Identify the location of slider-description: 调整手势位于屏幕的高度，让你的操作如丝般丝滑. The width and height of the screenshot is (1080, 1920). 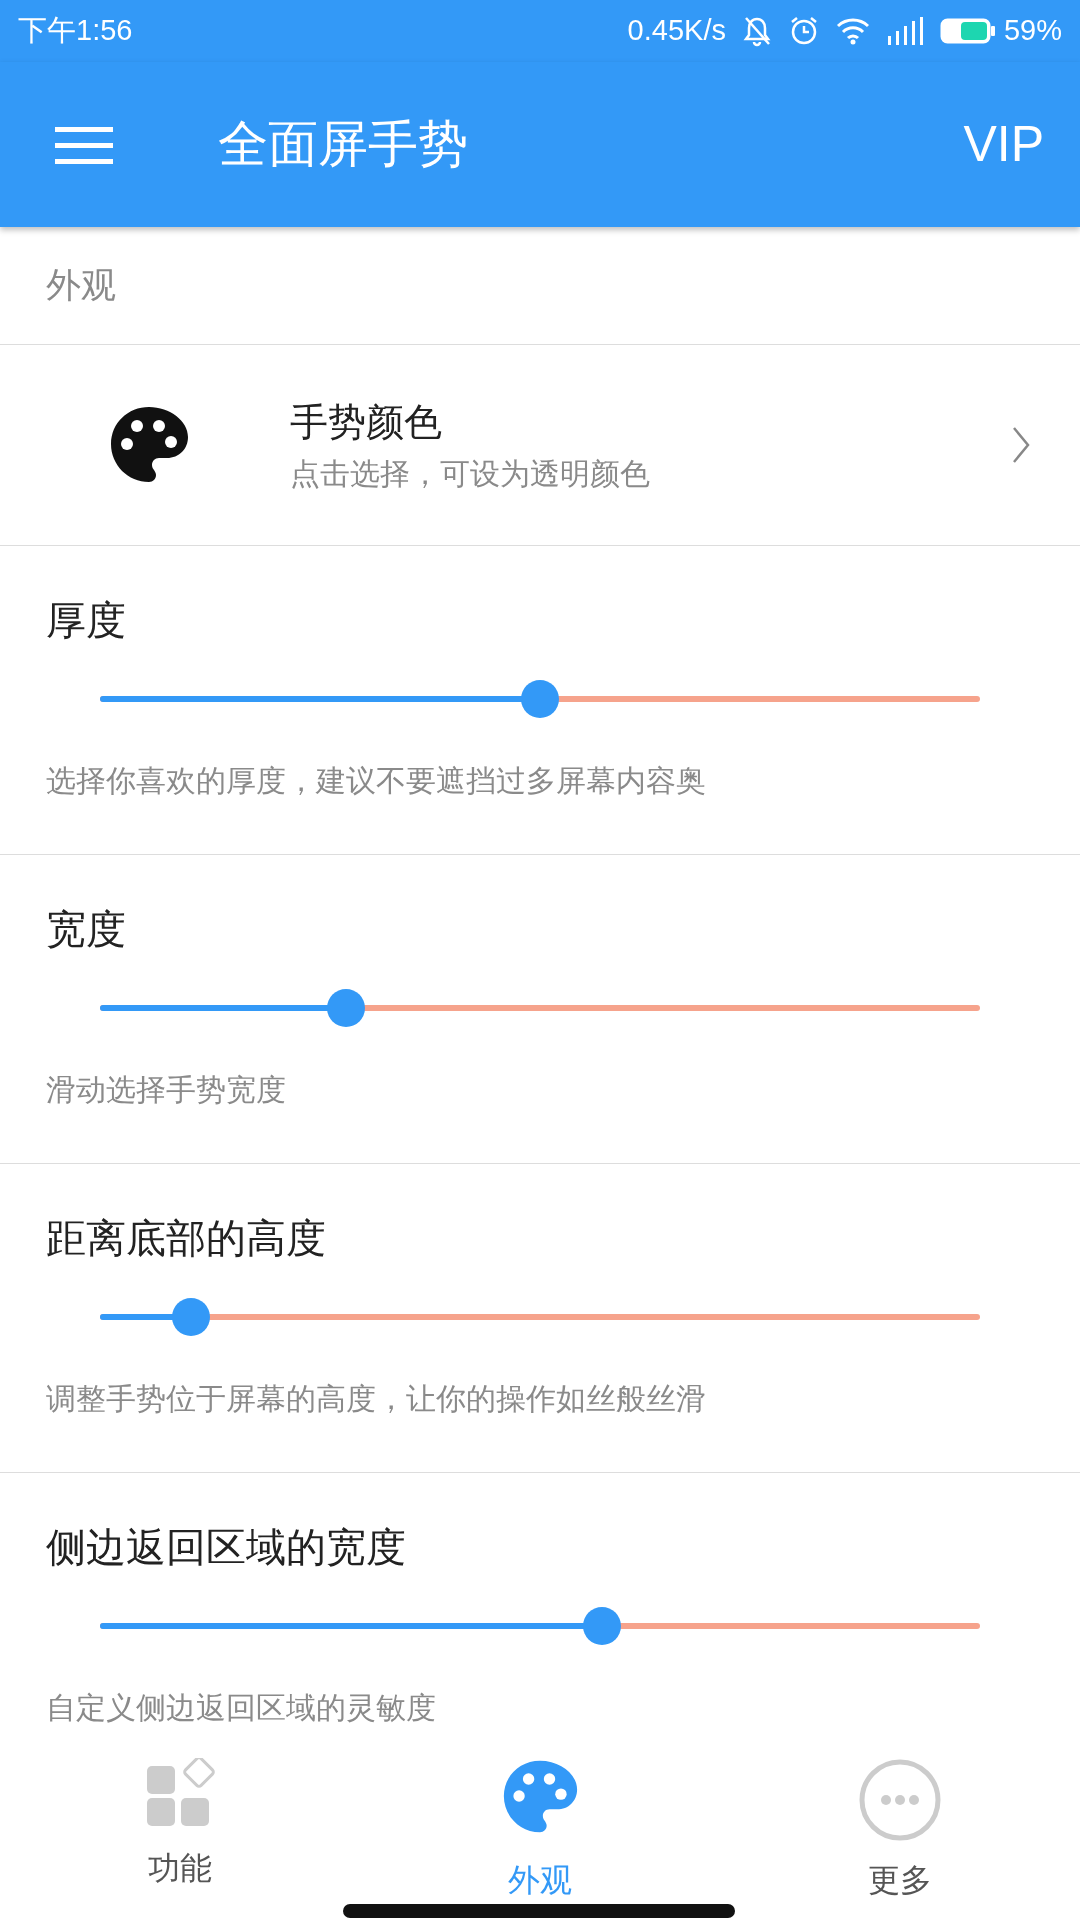
(376, 1399).